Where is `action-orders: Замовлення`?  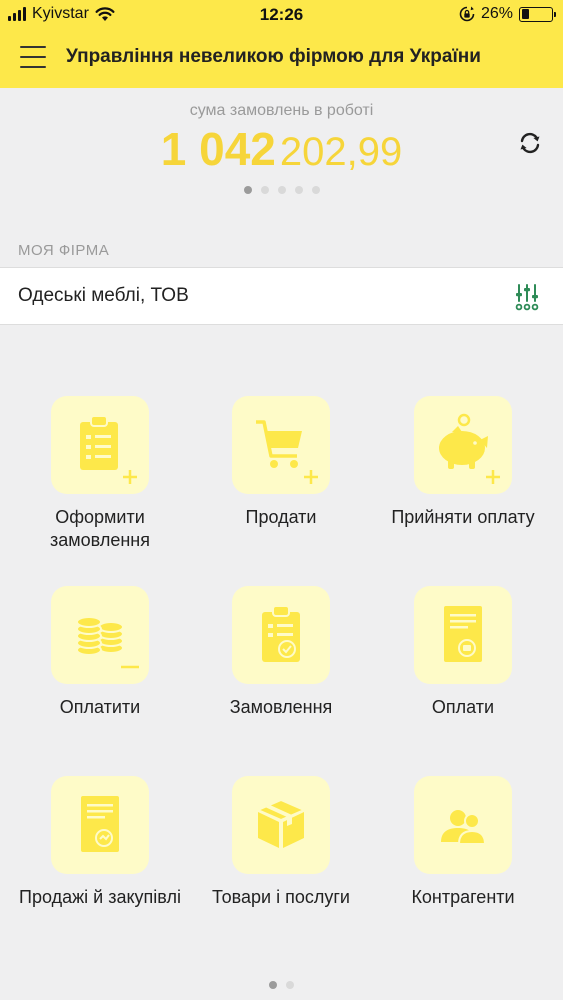
action-orders: Замовлення is located at coordinates (281, 671).